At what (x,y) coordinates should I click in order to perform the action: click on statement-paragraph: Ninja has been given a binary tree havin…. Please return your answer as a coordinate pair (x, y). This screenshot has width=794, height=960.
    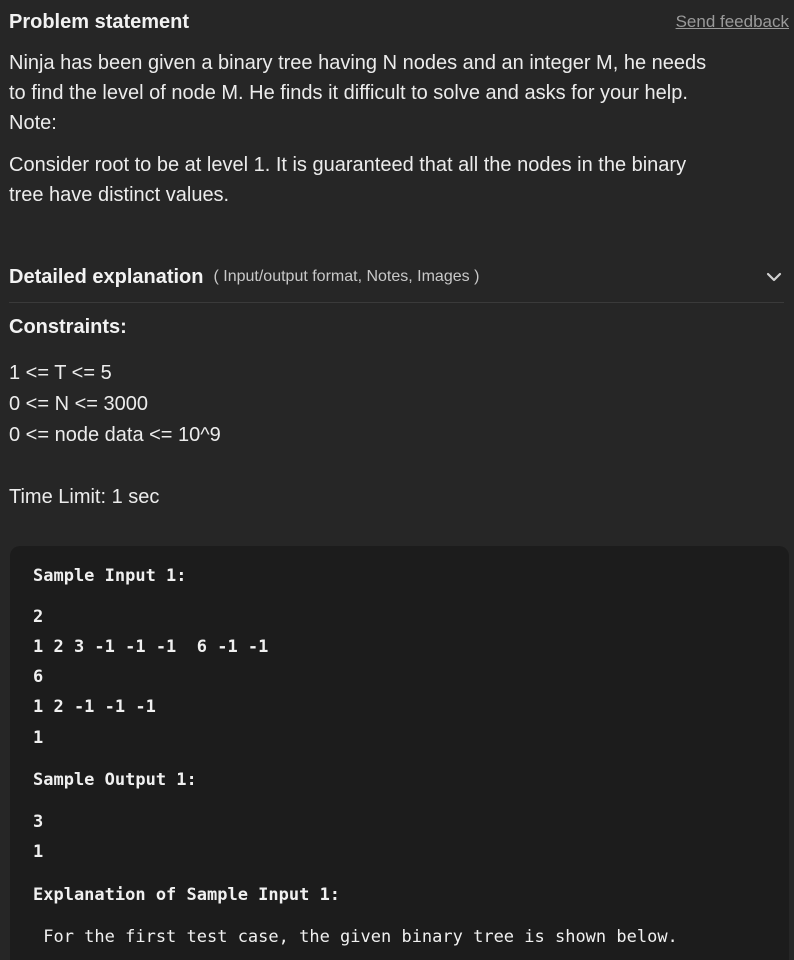
    Looking at the image, I should click on (391, 93).